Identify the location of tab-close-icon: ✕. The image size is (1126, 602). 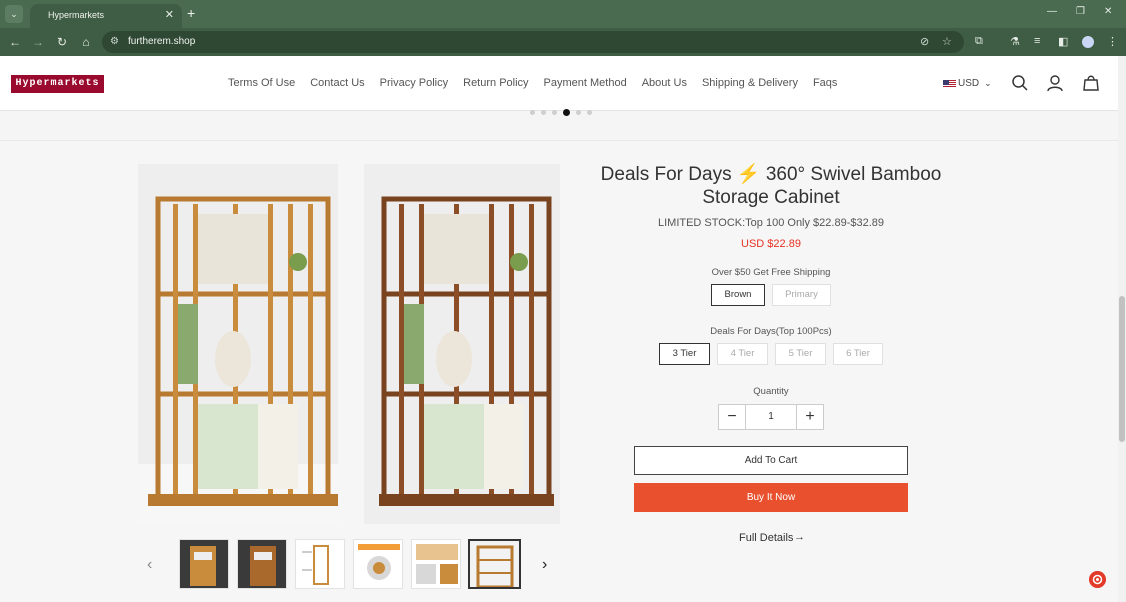
(169, 14).